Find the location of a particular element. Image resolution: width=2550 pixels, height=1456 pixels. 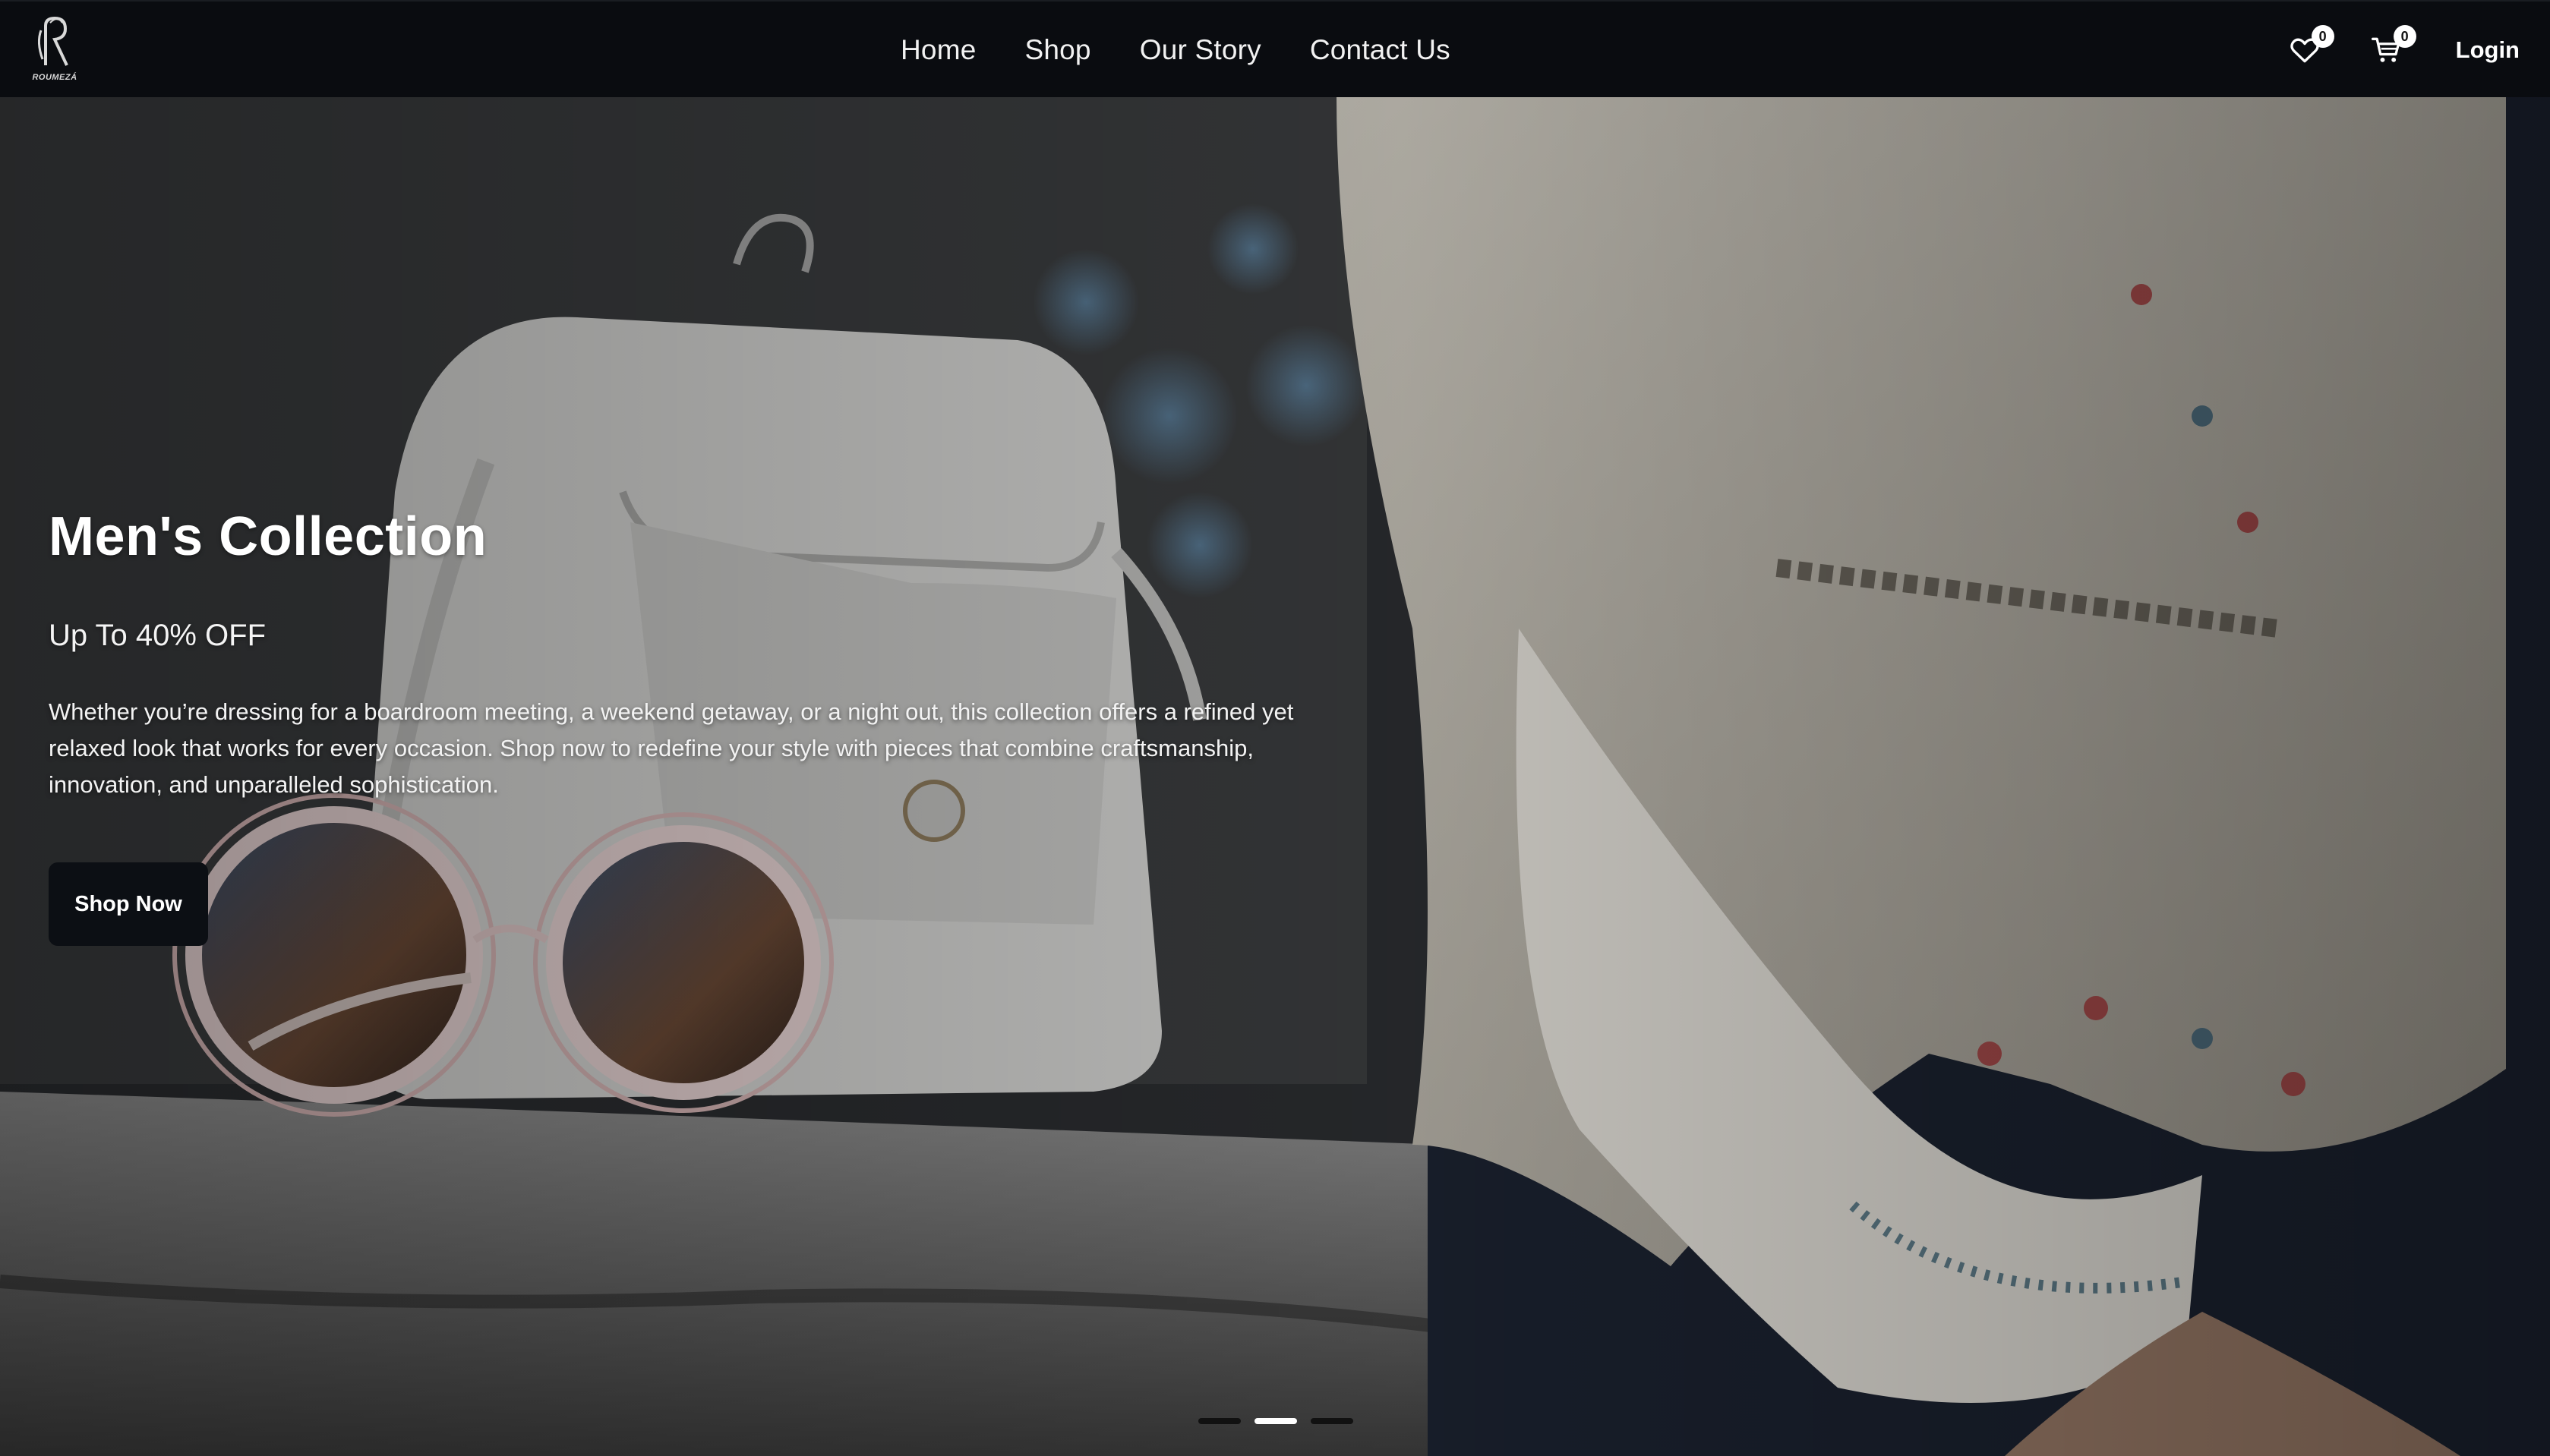

nav-shop-link: Shop is located at coordinates (1058, 50).